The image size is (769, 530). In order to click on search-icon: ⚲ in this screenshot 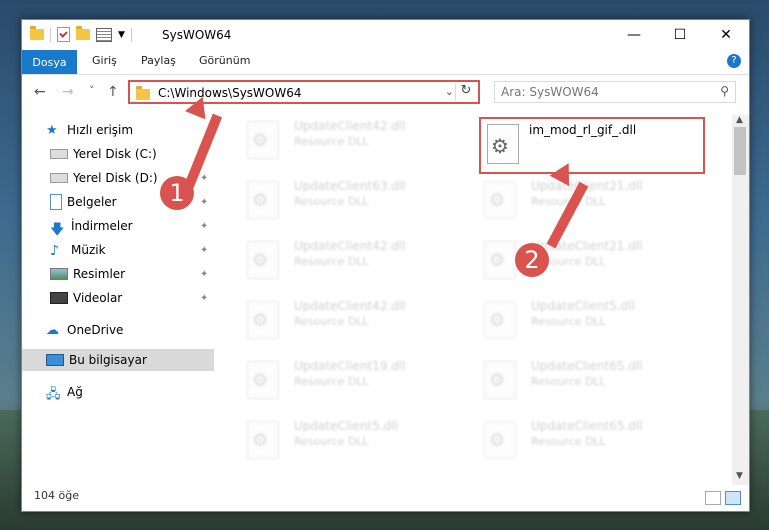, I will do `click(724, 91)`.